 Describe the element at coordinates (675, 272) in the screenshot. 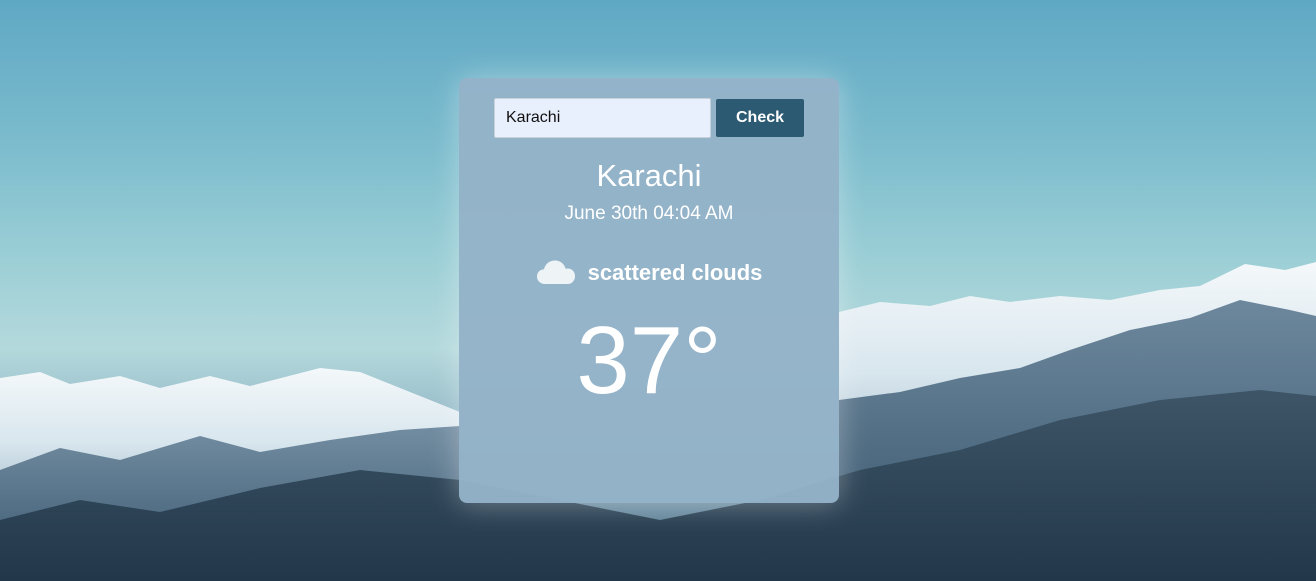

I see `condition-text: scattered clouds` at that location.